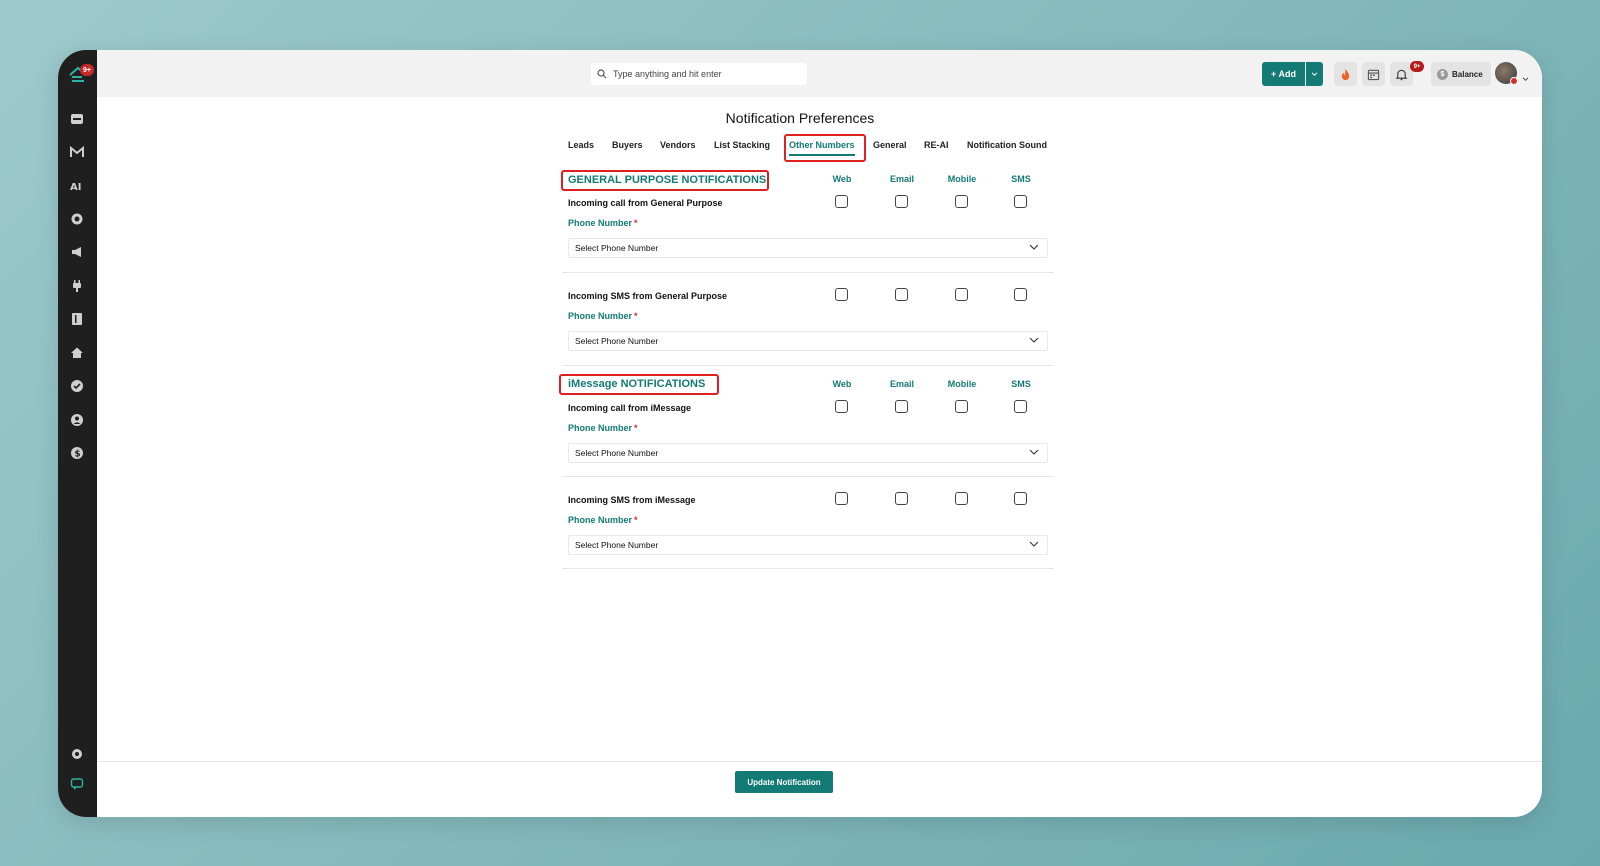 The width and height of the screenshot is (1600, 866). What do you see at coordinates (742, 147) in the screenshot?
I see `tab-list-stacking: List Stacking` at bounding box center [742, 147].